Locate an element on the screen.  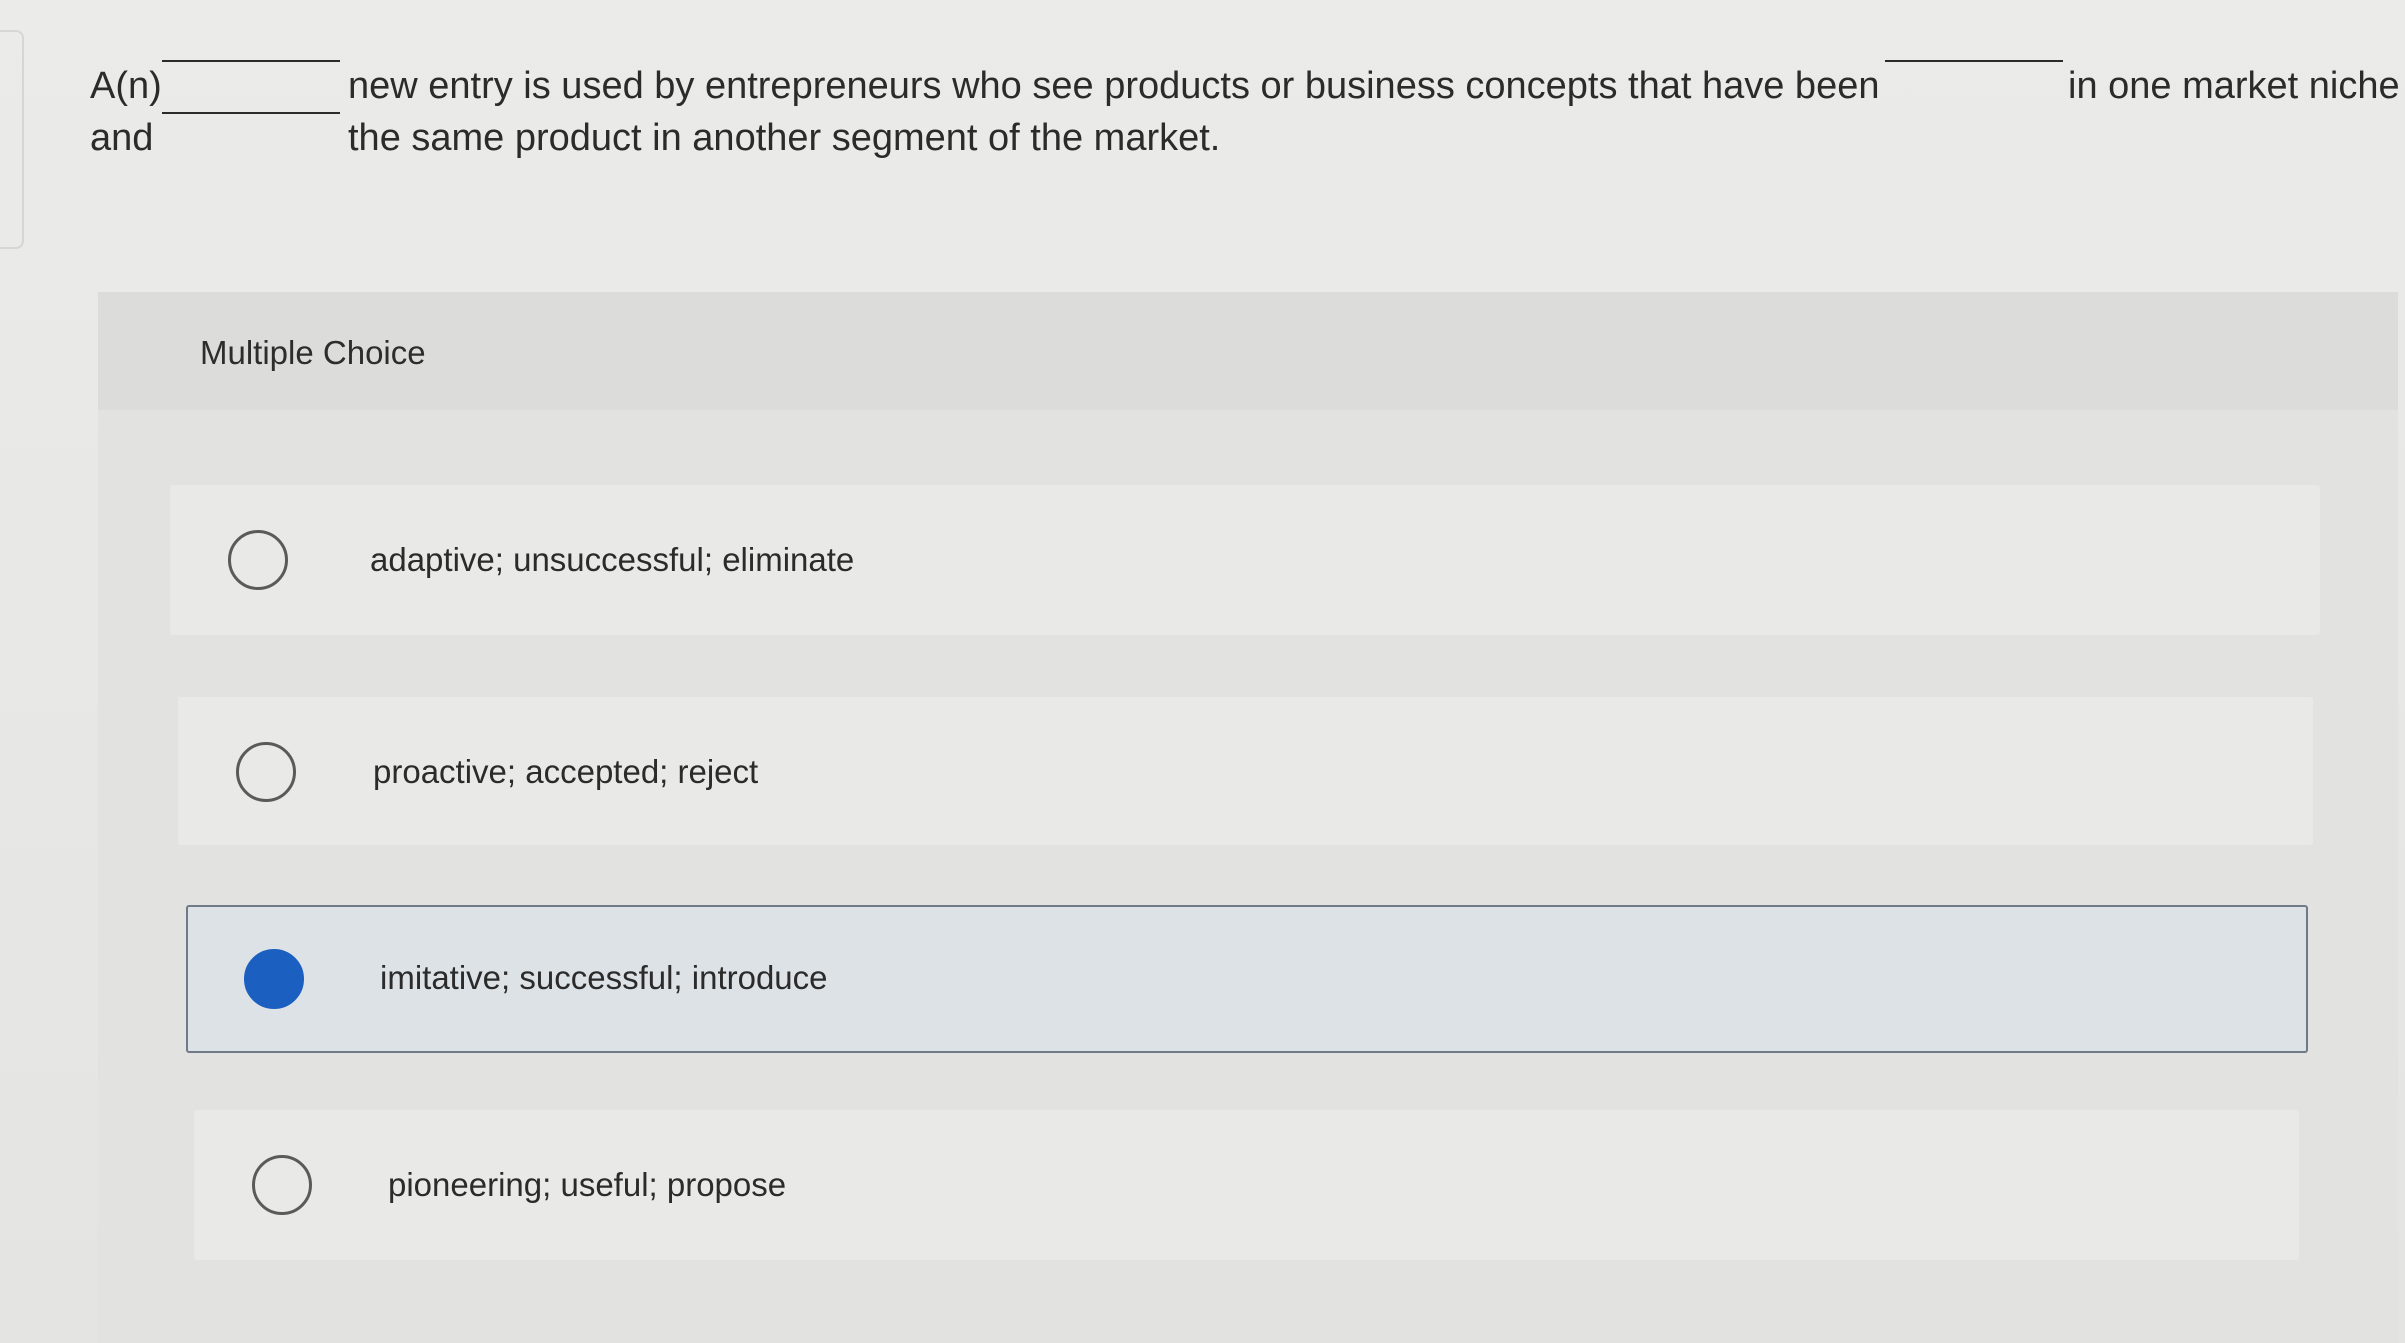
question-part-start: A(n) is located at coordinates (126, 86).